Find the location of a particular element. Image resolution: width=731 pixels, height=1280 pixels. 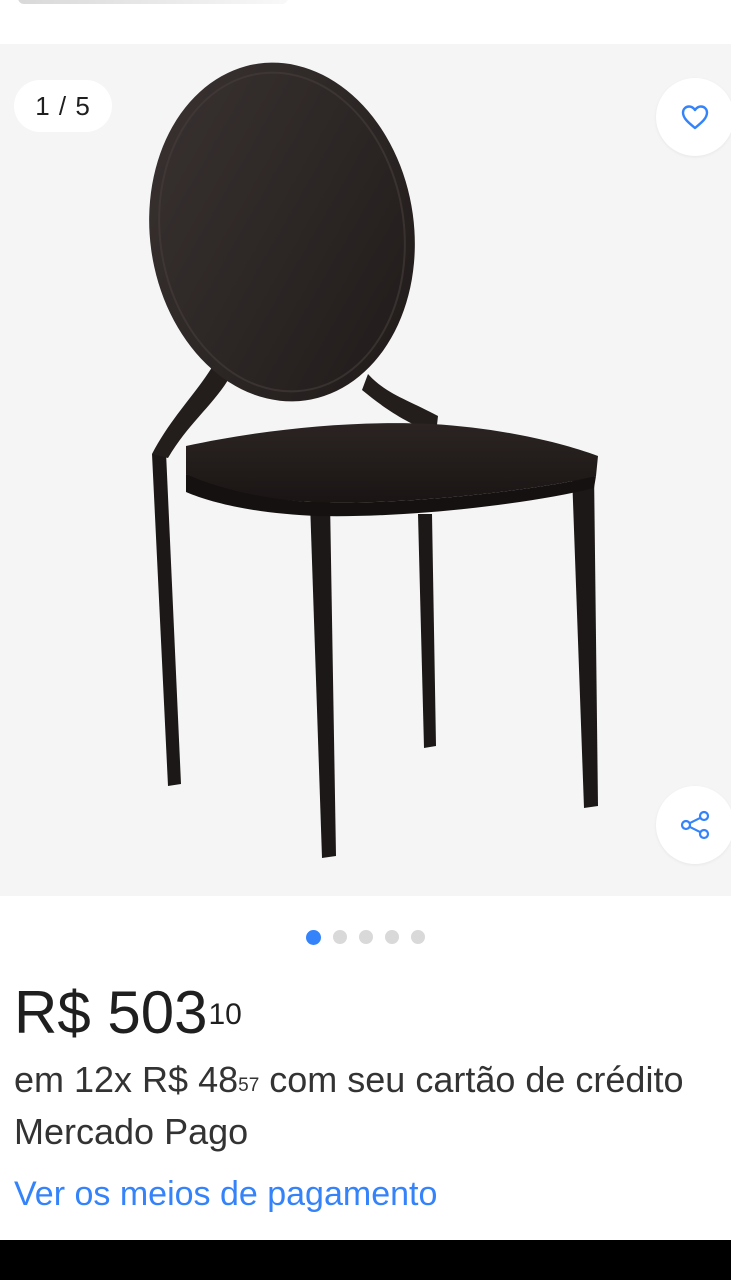

image-counter: 1 / 5 is located at coordinates (63, 106).